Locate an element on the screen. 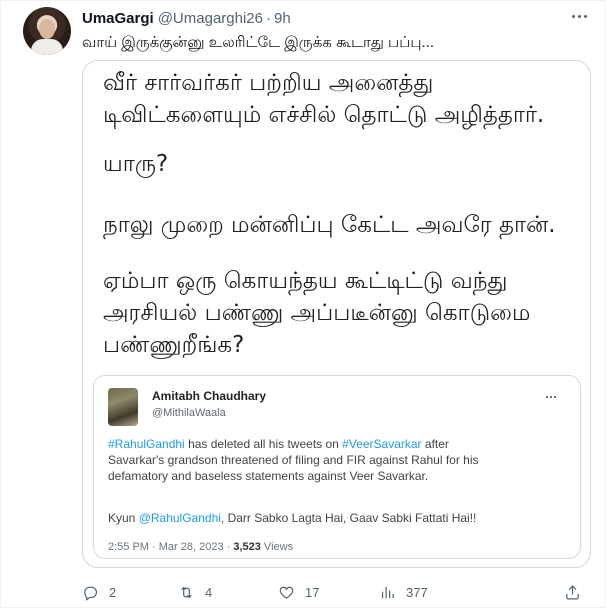 The image size is (606, 608). action-bar: 2 4 17 377 is located at coordinates (339, 592).